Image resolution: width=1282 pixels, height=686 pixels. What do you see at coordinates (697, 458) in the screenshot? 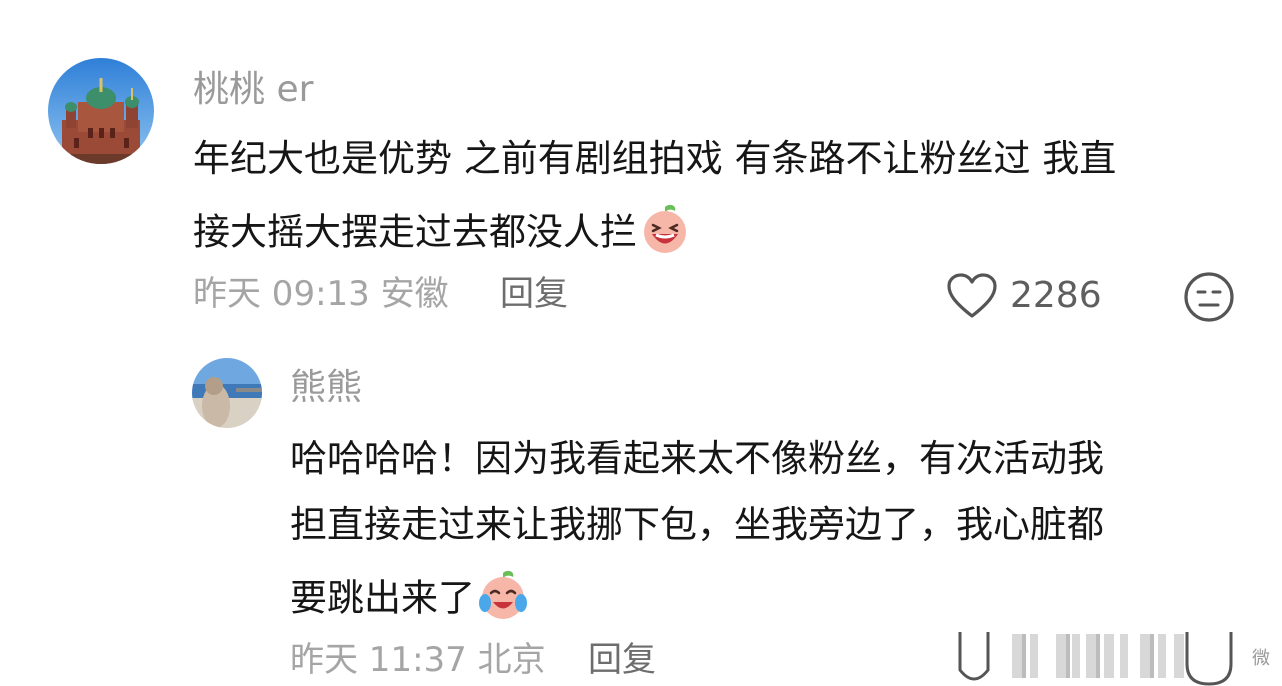
I see `reply-text-line-1: 哈哈哈哈！因为我看起来太不像粉丝，有次活动我` at bounding box center [697, 458].